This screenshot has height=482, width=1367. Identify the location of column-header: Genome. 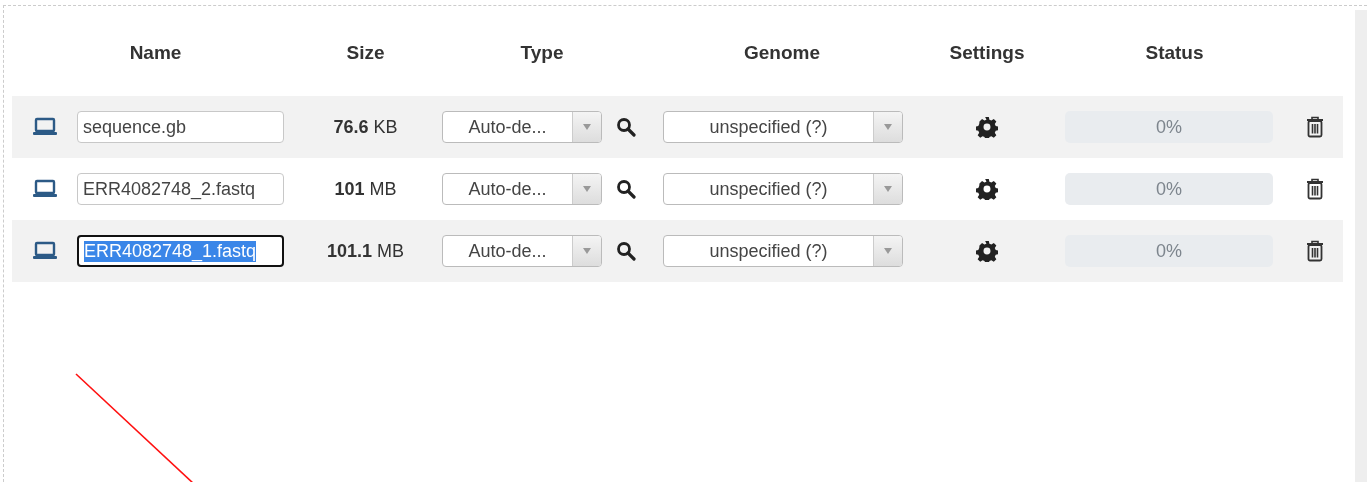
(782, 53).